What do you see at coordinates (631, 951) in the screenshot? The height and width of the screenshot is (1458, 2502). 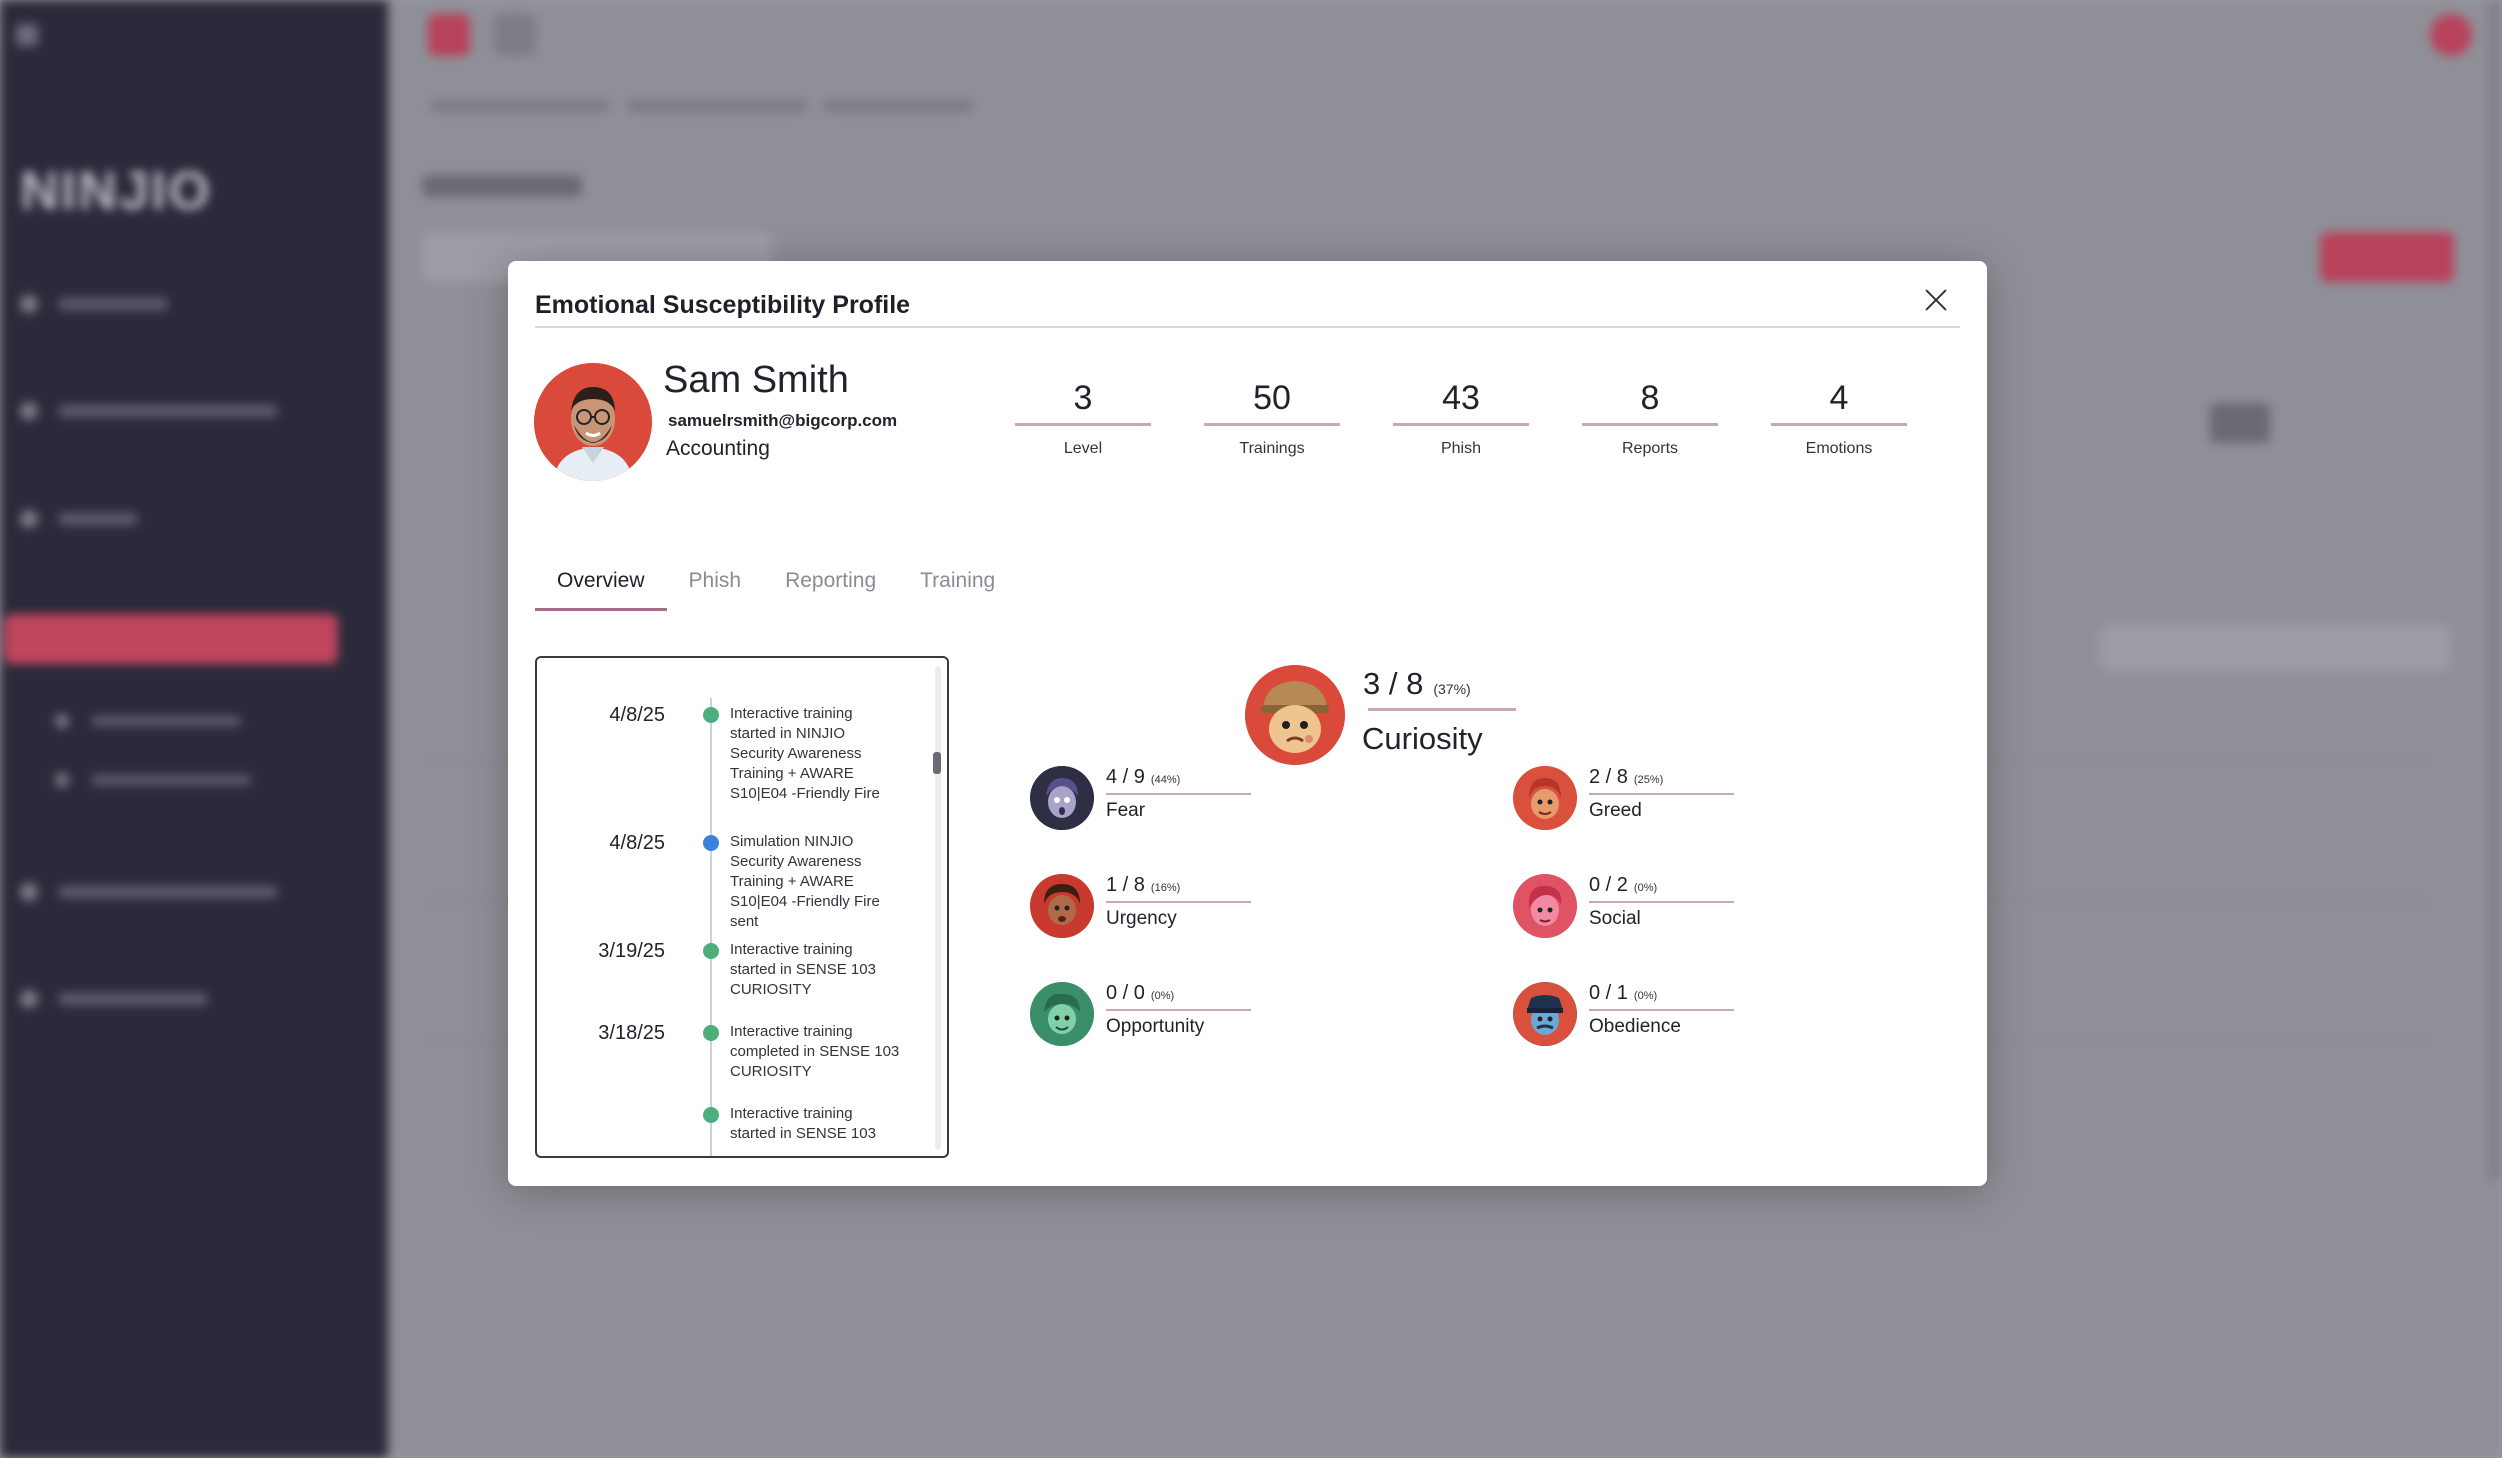 I see `timeline-date: 3/19/25` at bounding box center [631, 951].